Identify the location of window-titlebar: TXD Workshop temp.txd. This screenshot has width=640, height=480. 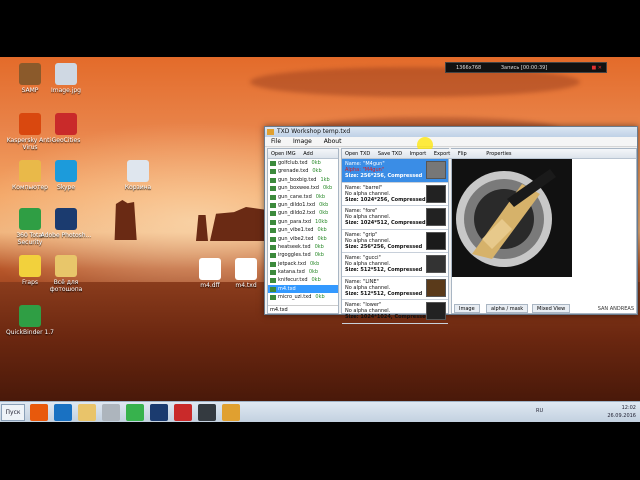
(451, 132).